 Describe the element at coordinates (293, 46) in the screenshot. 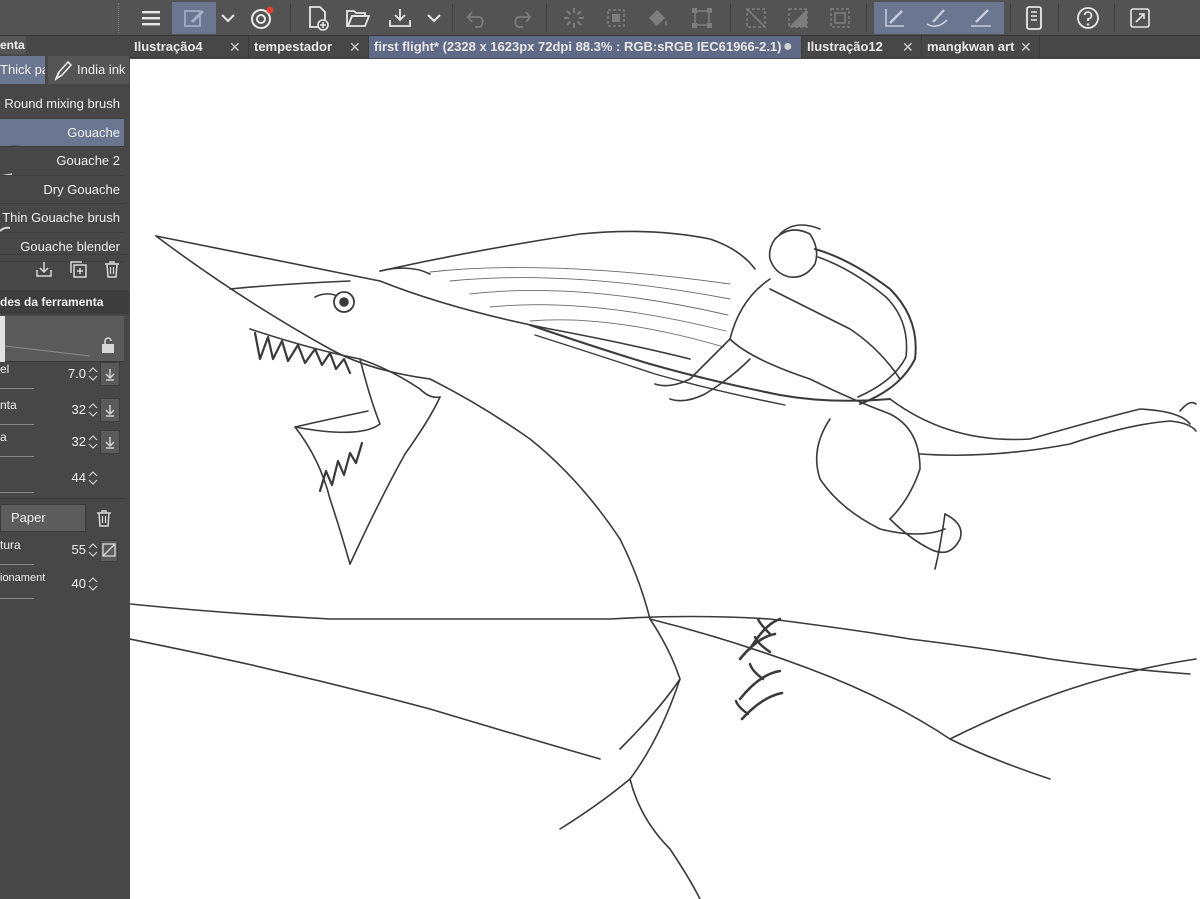

I see `tab-label: tempestador` at that location.